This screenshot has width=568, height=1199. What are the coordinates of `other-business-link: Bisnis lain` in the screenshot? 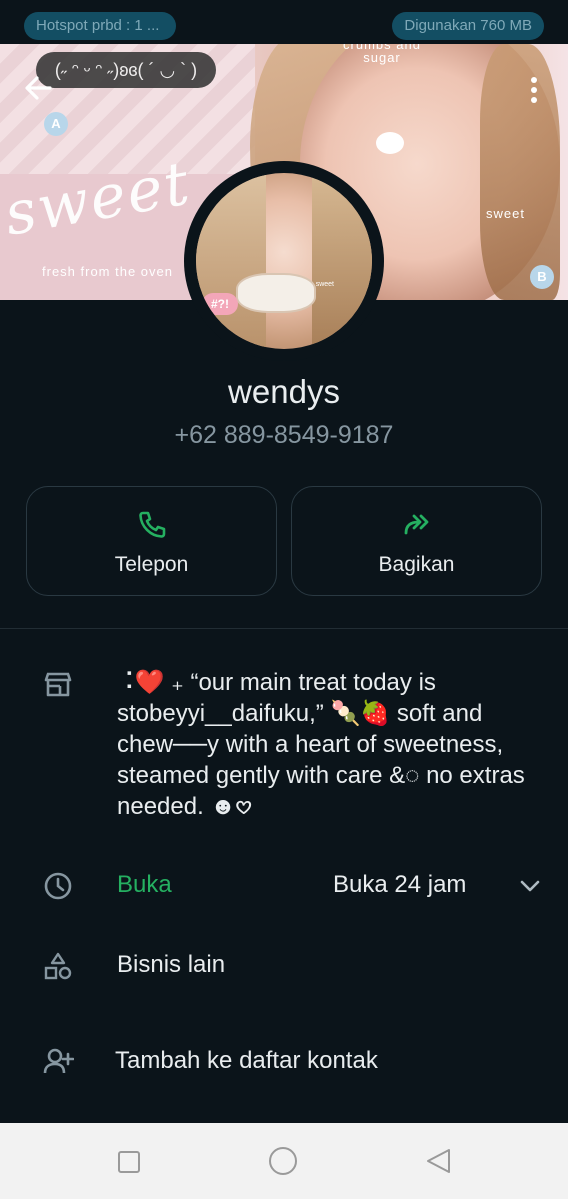 It's located at (171, 965).